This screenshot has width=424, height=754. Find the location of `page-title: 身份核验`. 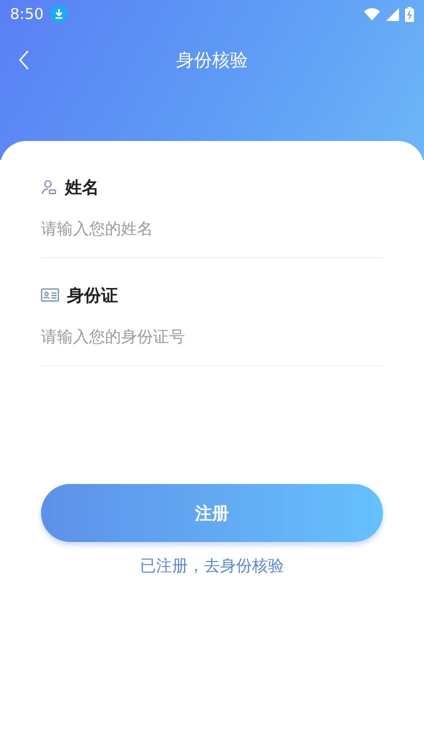

page-title: 身份核验 is located at coordinates (212, 60).